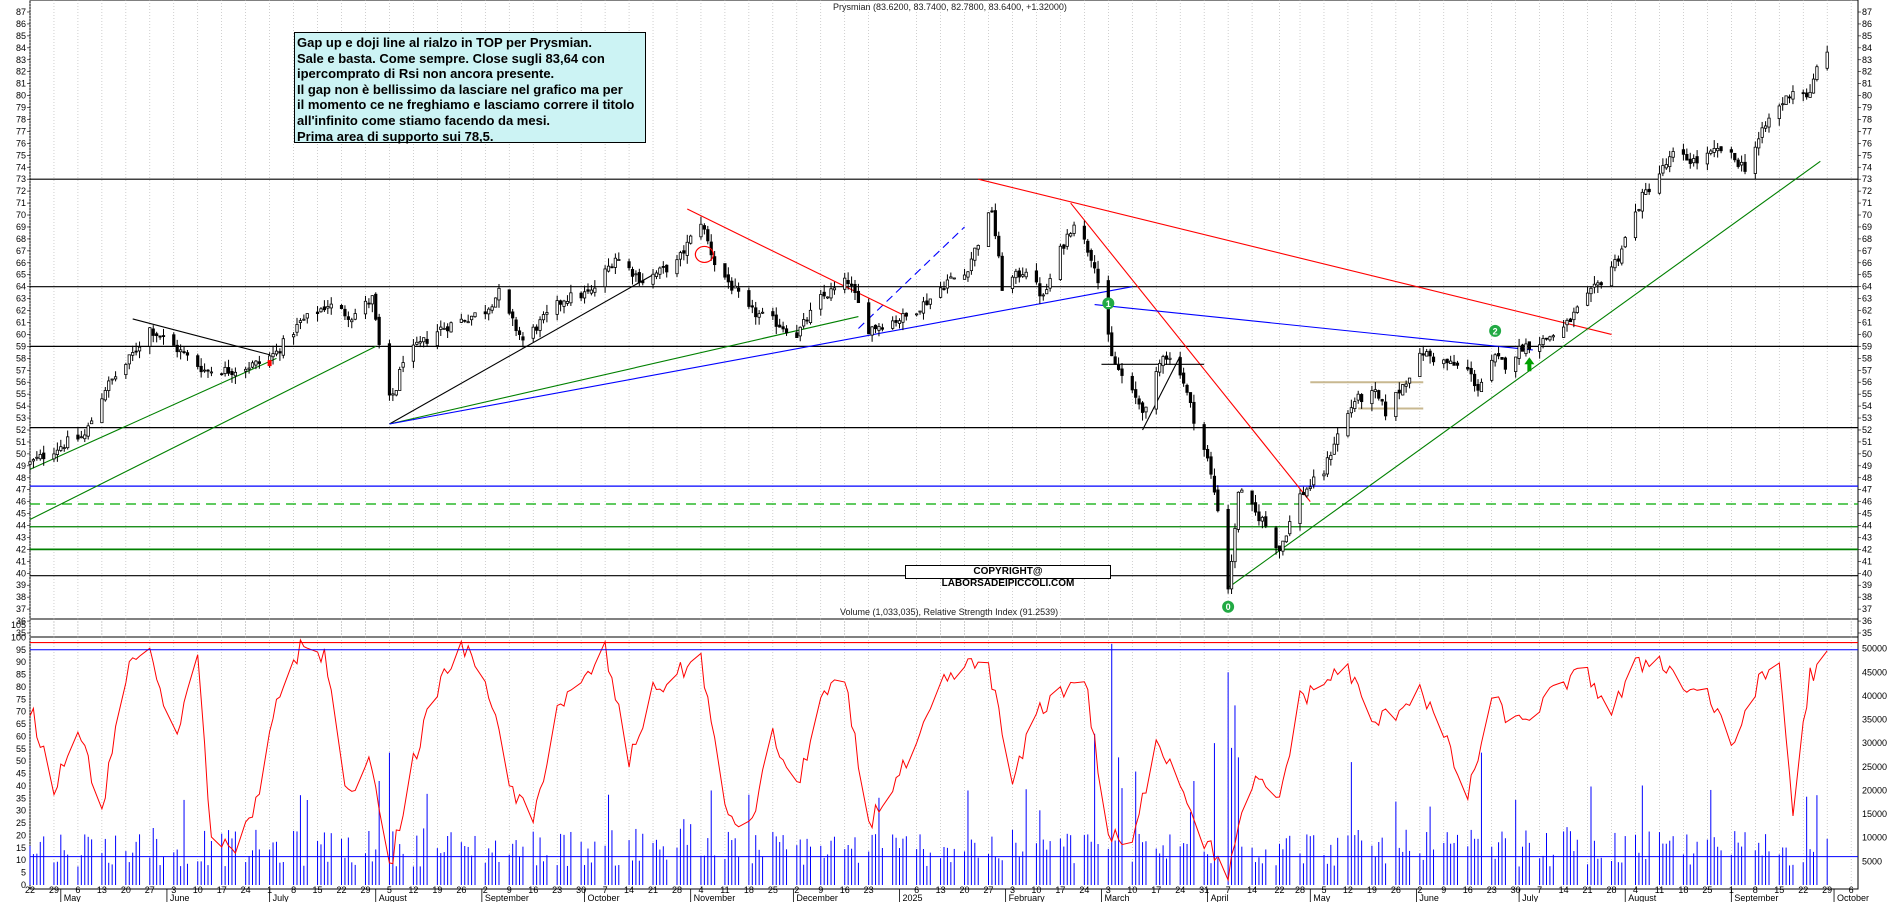 The height and width of the screenshot is (902, 1890). What do you see at coordinates (21, 382) in the screenshot?
I see `price-tick-label-left: 56` at bounding box center [21, 382].